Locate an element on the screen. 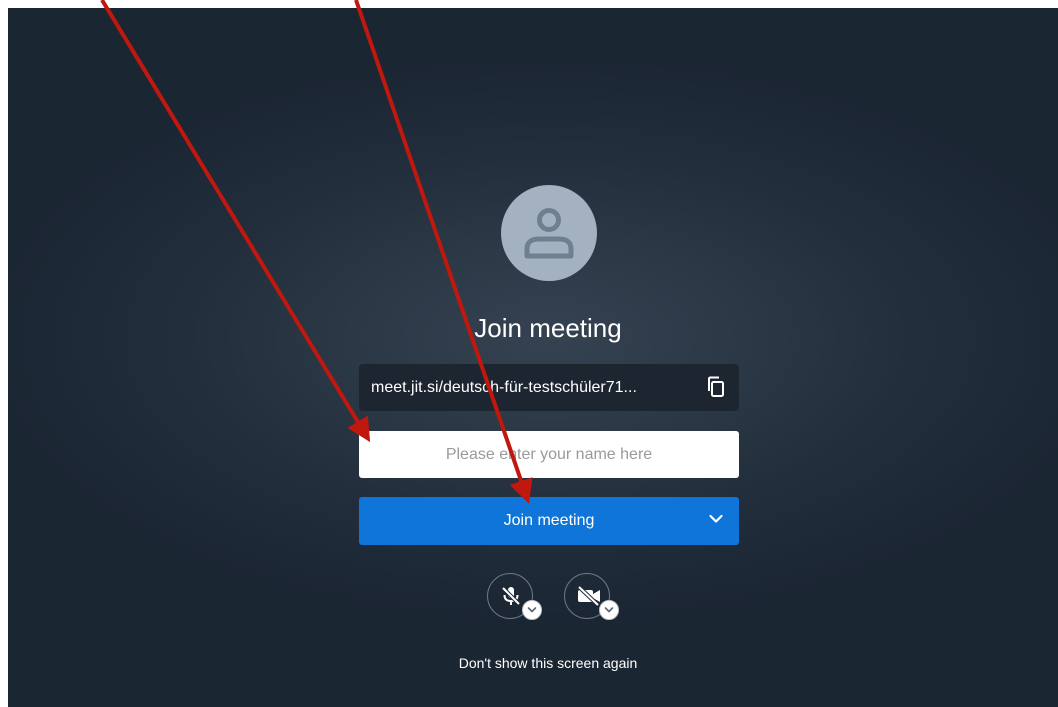 The width and height of the screenshot is (1058, 707). join-meeting-label: Join meeting is located at coordinates (549, 520).